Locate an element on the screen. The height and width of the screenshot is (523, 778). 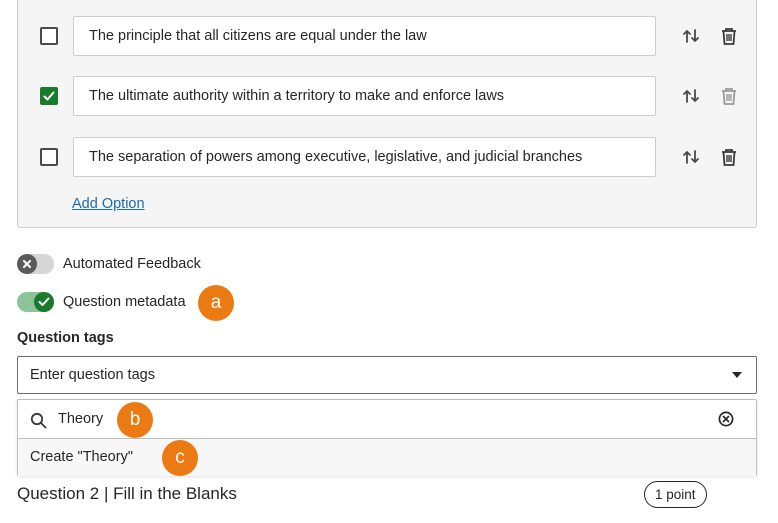
automated-feedback-row: Automated Feedback is located at coordinates (109, 264).